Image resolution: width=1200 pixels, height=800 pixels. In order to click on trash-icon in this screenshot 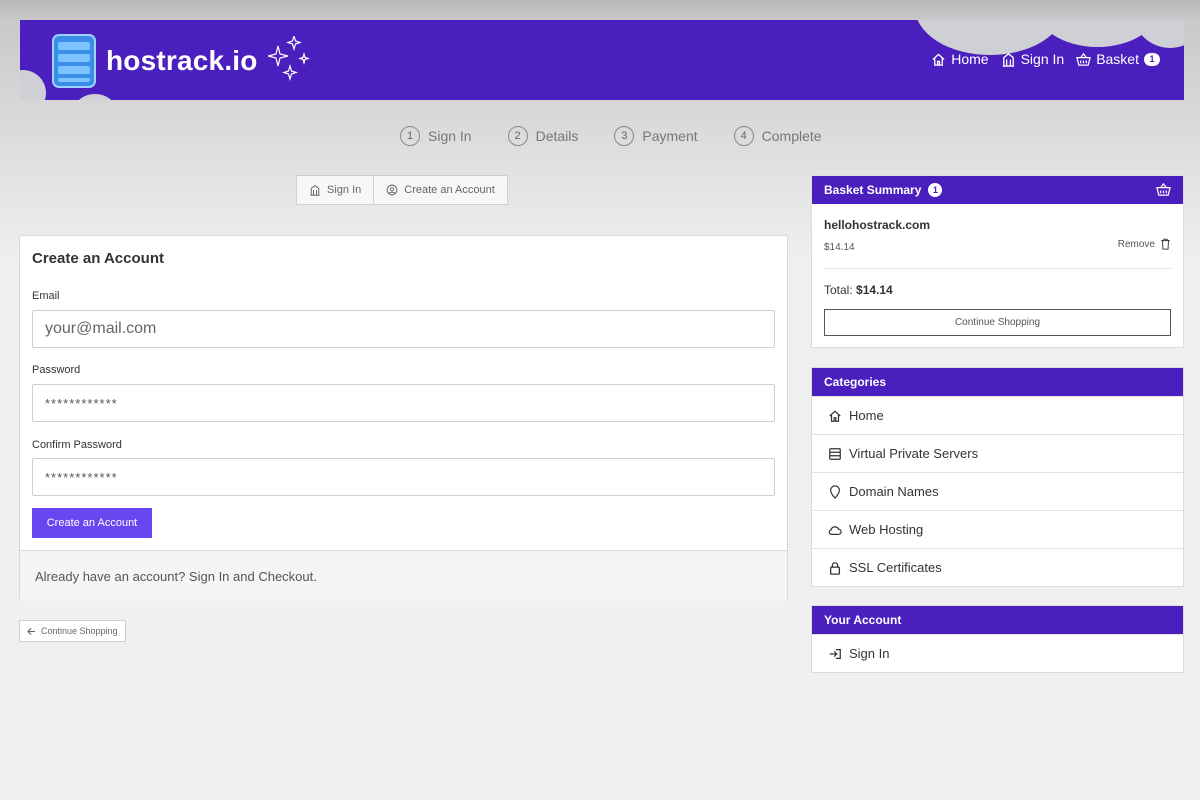, I will do `click(1165, 244)`.